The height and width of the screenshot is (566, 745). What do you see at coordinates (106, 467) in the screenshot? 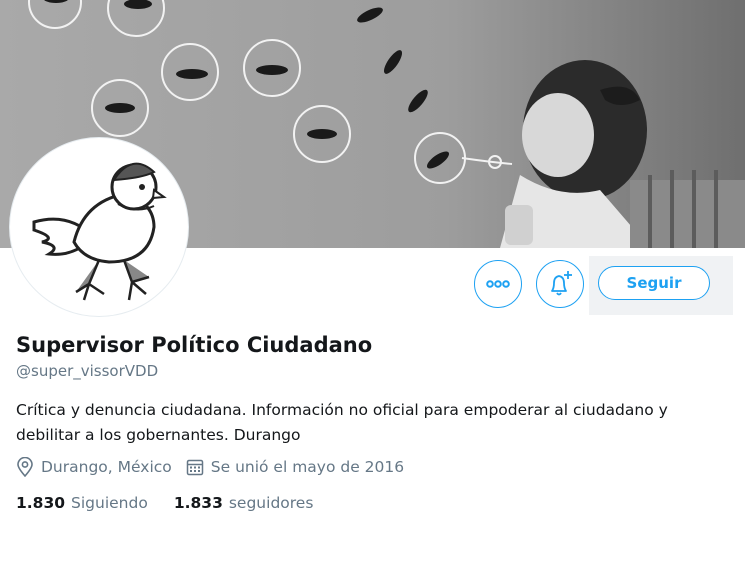
I see `location-text: Durango, México` at bounding box center [106, 467].